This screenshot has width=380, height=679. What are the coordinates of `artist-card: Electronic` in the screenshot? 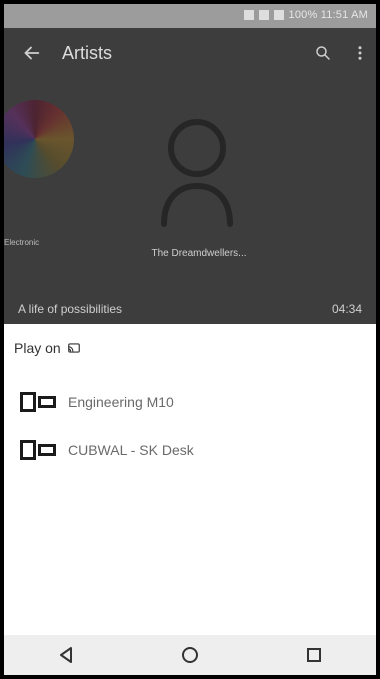 It's located at (43, 178).